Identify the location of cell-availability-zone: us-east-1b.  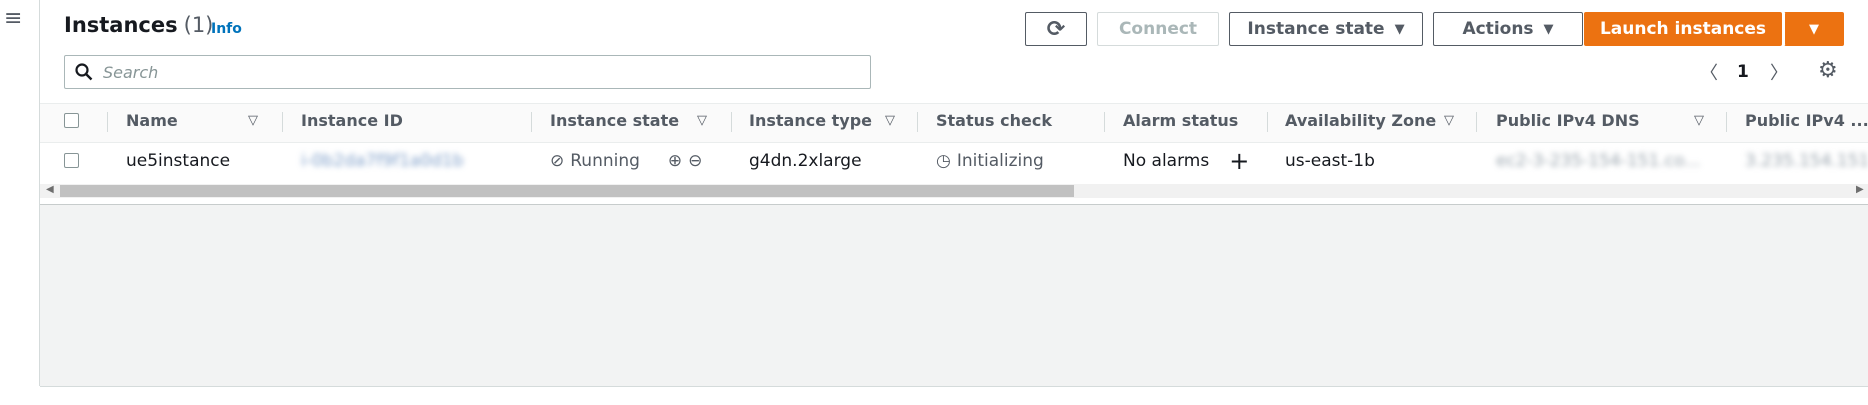
(1330, 161).